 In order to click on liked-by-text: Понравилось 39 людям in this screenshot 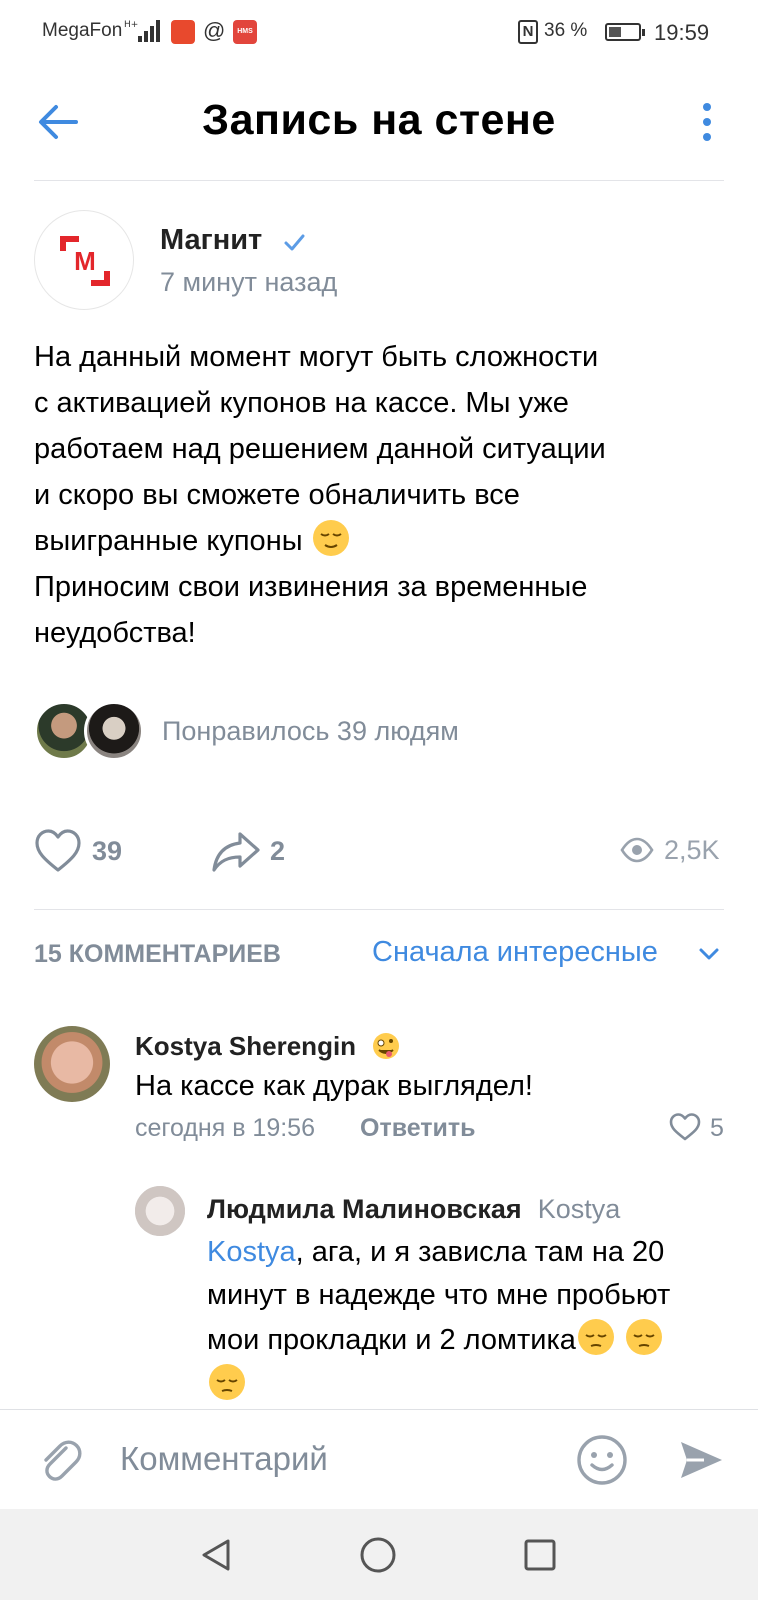, I will do `click(310, 731)`.